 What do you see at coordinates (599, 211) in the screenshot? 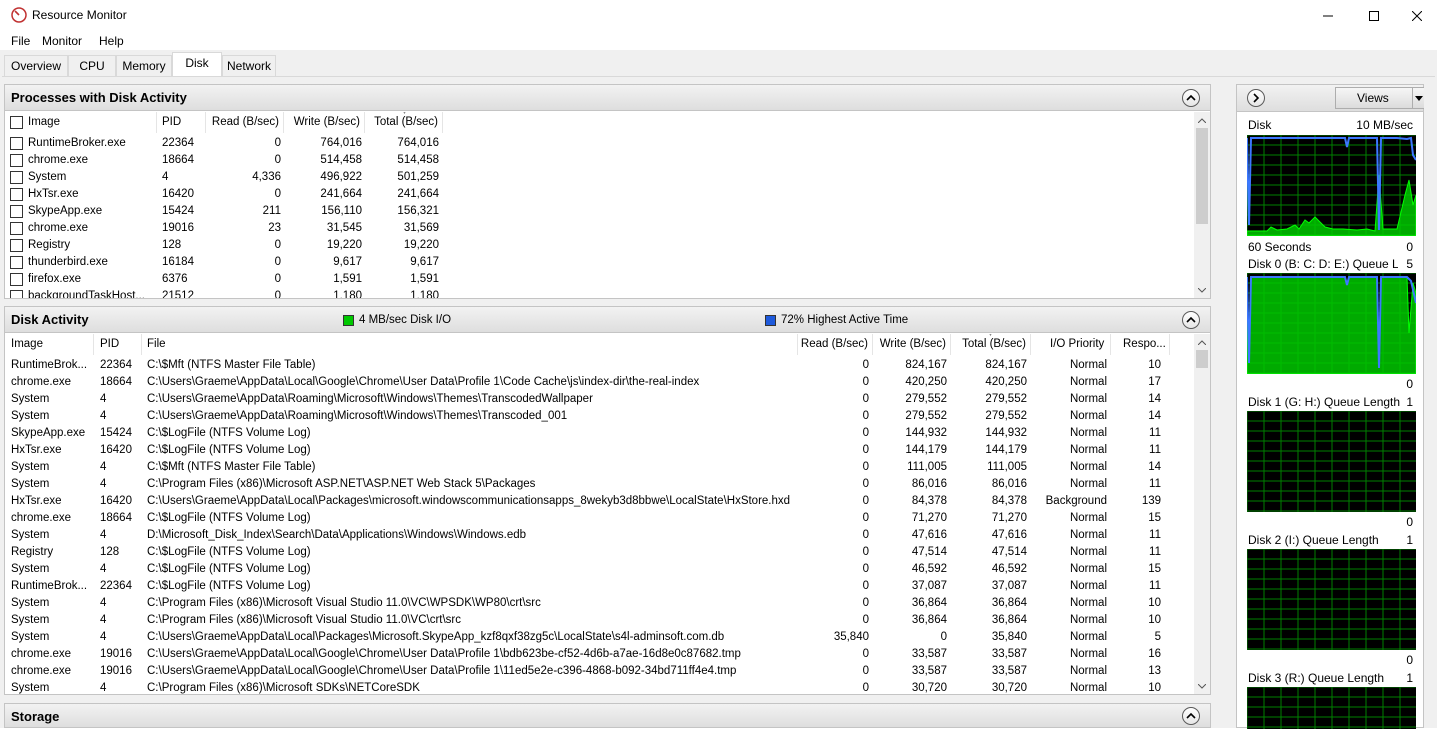
I see `process-row: SkypeApp.exe 15424 211 156,110 156,321` at bounding box center [599, 211].